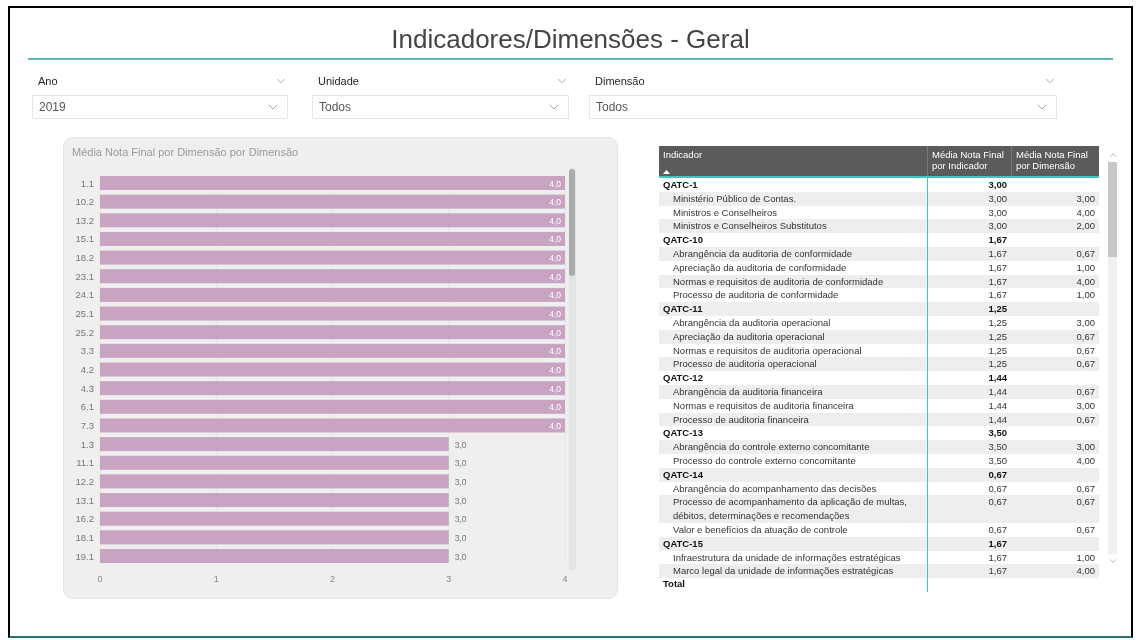 The height and width of the screenshot is (640, 1136). I want to click on category-label: 4.2, so click(87, 369).